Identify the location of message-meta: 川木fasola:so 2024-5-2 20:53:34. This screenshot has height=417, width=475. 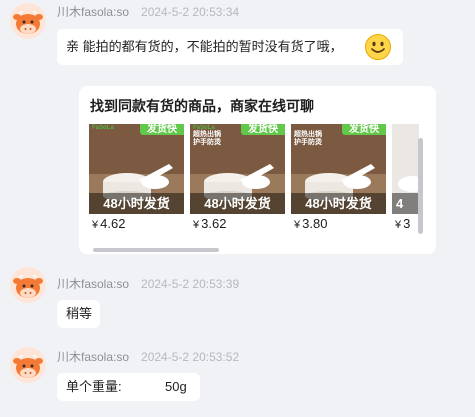
(148, 12).